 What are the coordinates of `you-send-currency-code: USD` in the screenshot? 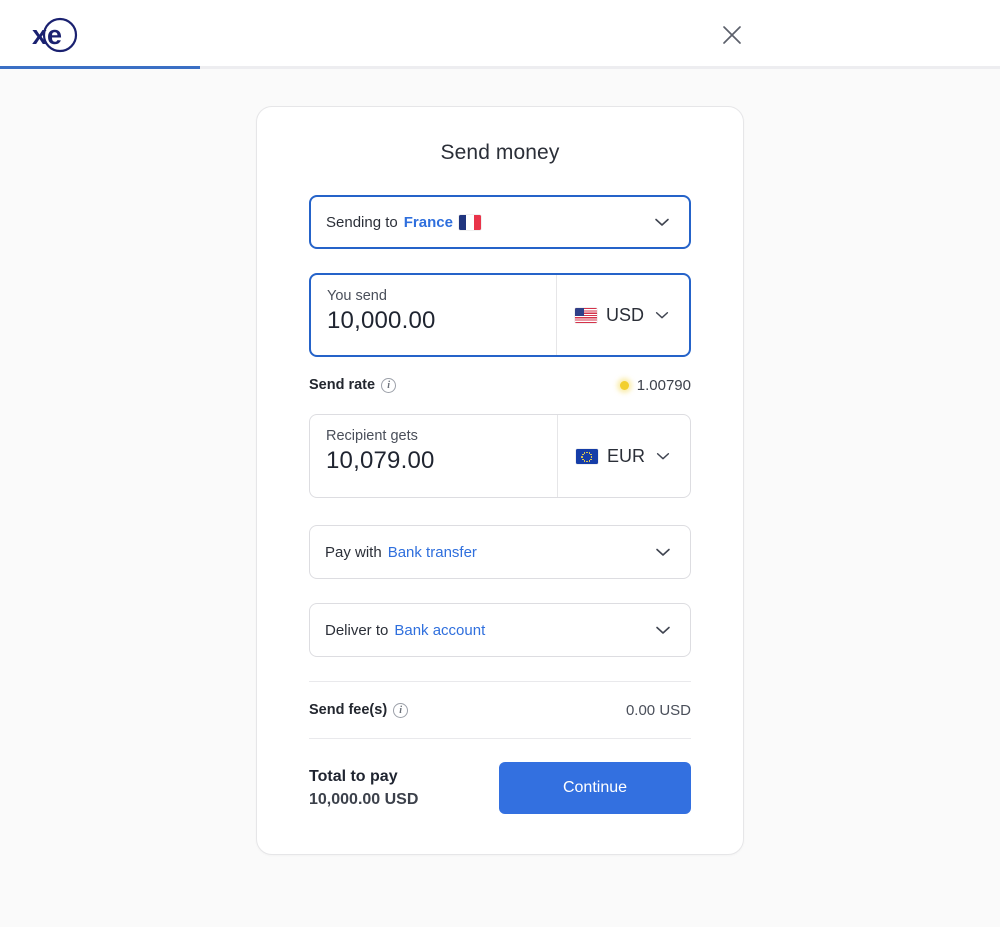 It's located at (624, 314).